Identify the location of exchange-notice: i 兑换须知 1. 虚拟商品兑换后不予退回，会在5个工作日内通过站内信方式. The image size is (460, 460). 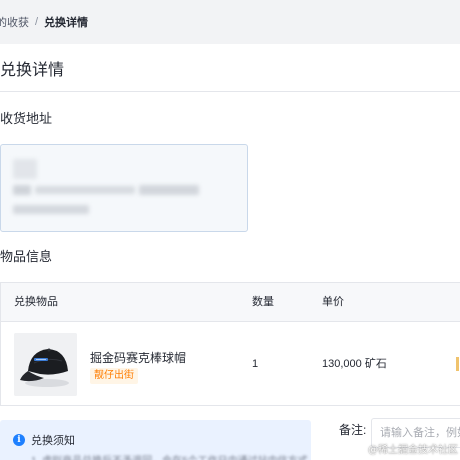
(155, 440).